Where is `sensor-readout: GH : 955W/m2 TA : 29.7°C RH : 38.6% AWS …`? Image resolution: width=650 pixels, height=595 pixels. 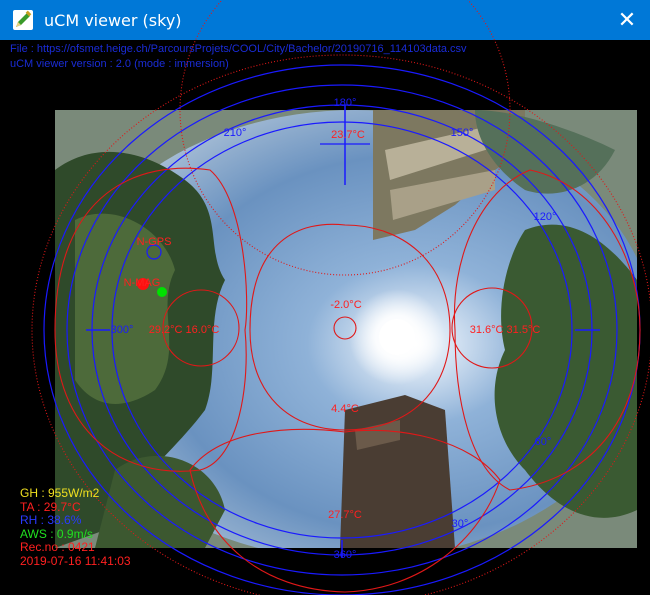
sensor-readout: GH : 955W/m2 TA : 29.7°C RH : 38.6% AWS … is located at coordinates (75, 527).